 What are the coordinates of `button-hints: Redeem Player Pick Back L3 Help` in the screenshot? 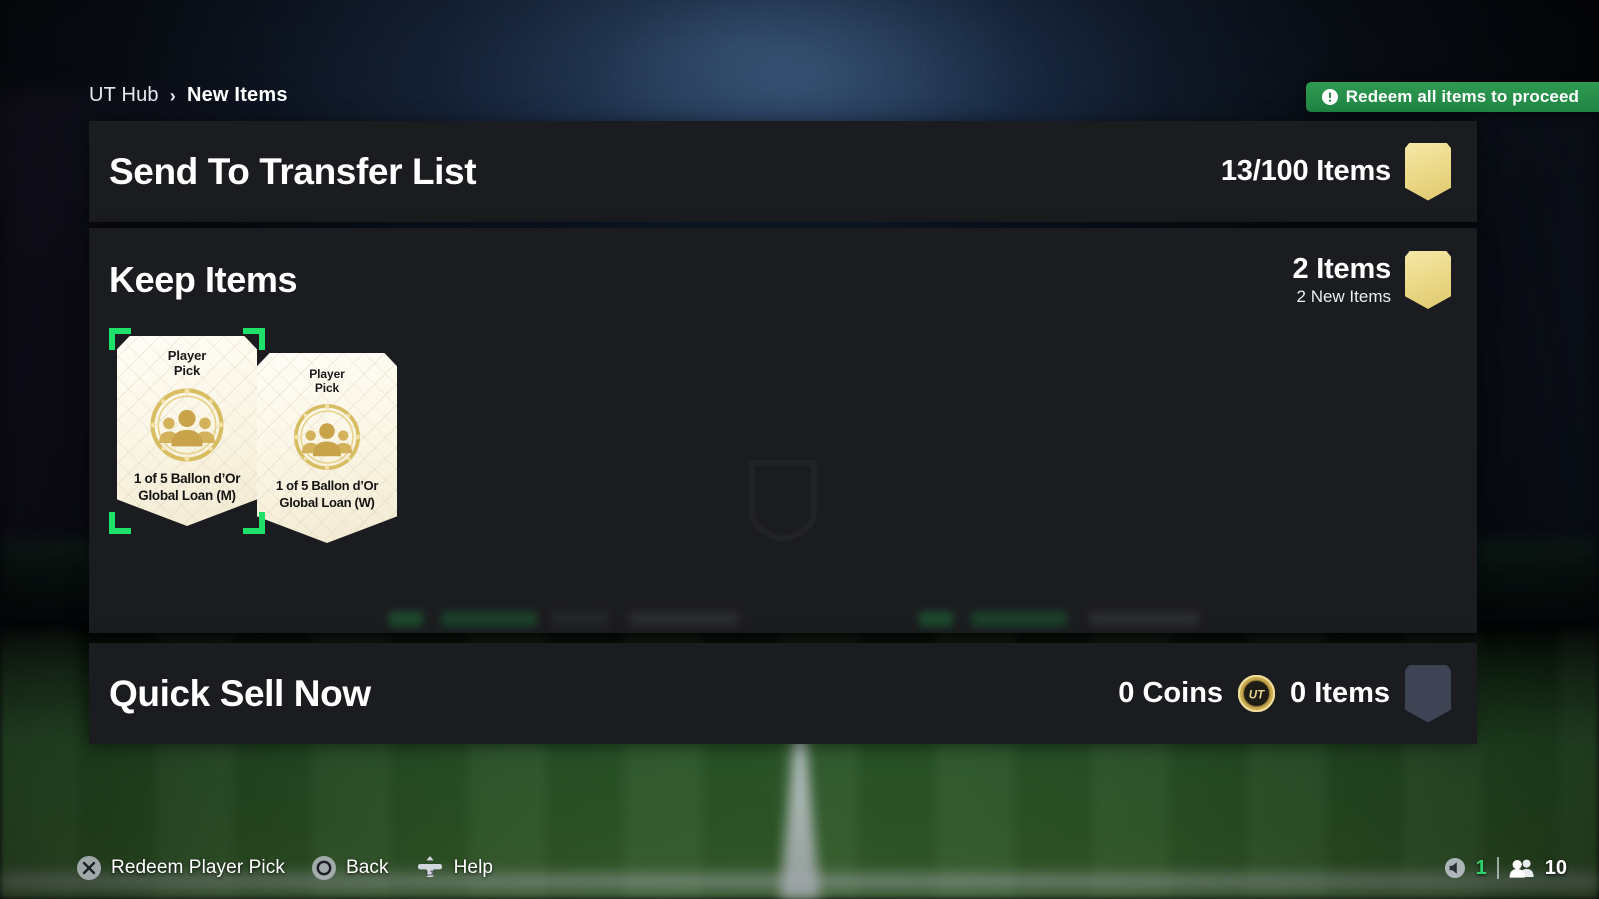 It's located at (284, 868).